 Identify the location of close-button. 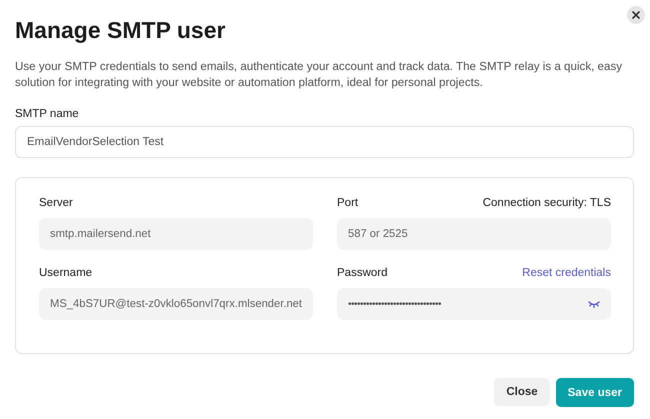
(636, 15).